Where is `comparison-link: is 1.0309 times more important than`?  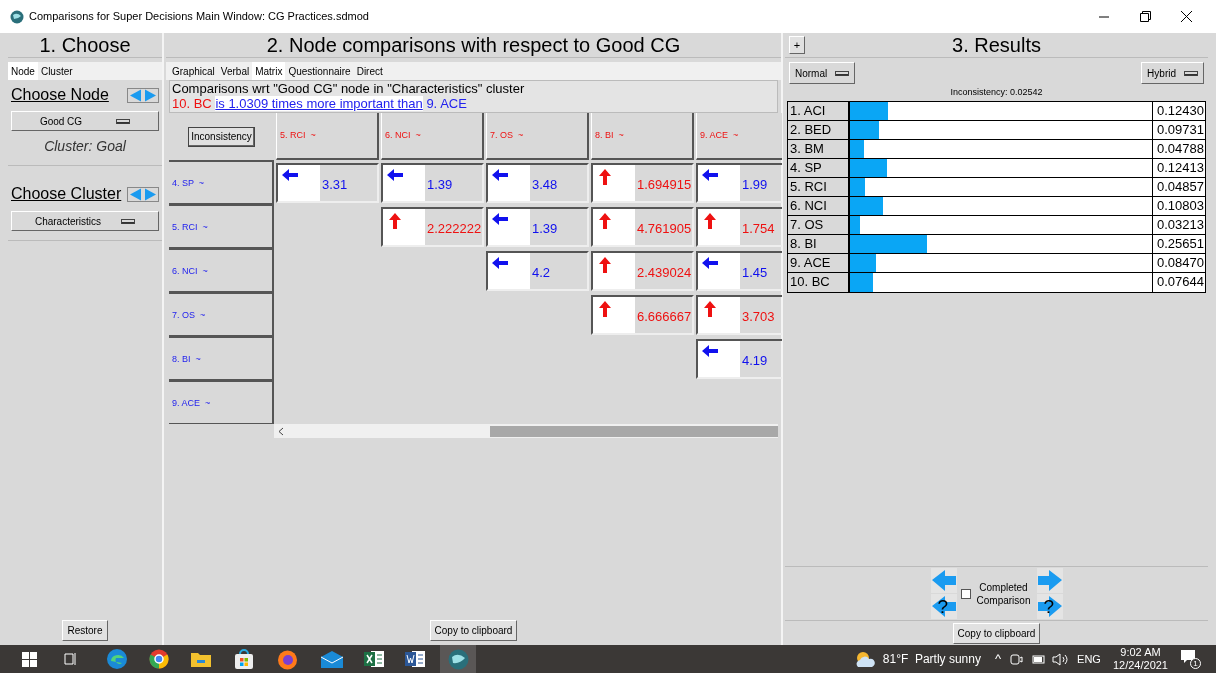 comparison-link: is 1.0309 times more important than is located at coordinates (319, 103).